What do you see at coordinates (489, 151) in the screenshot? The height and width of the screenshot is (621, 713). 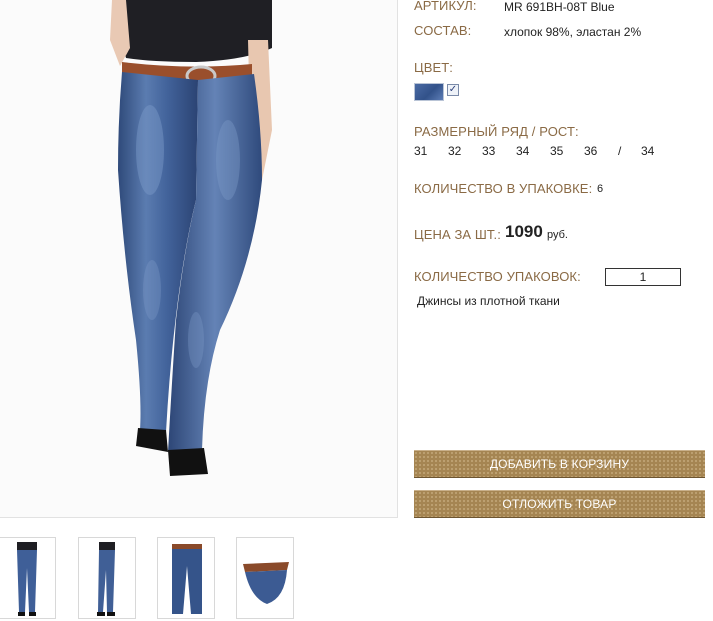 I see `size-item: 33` at bounding box center [489, 151].